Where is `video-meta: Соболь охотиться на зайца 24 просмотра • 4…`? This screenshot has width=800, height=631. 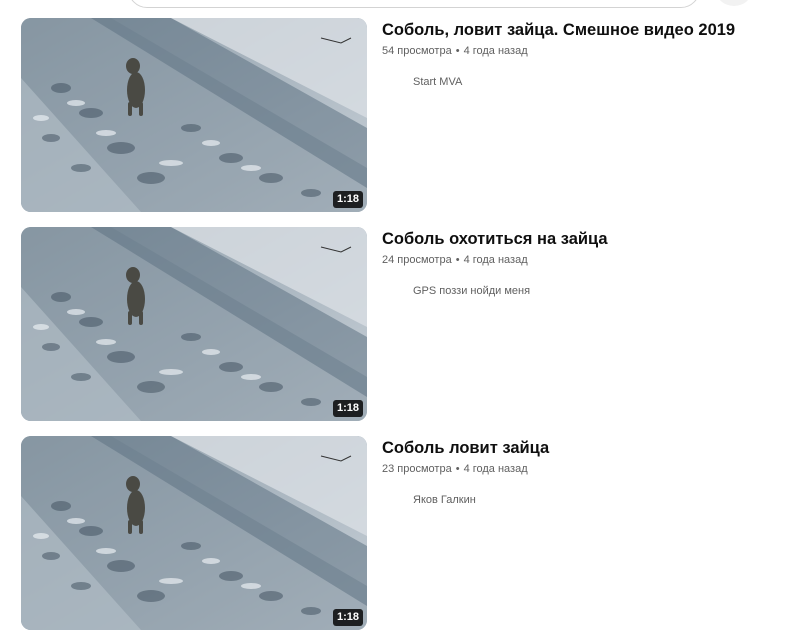
video-meta: Соболь охотиться на зайца 24 просмотра • 4… is located at coordinates (487, 324).